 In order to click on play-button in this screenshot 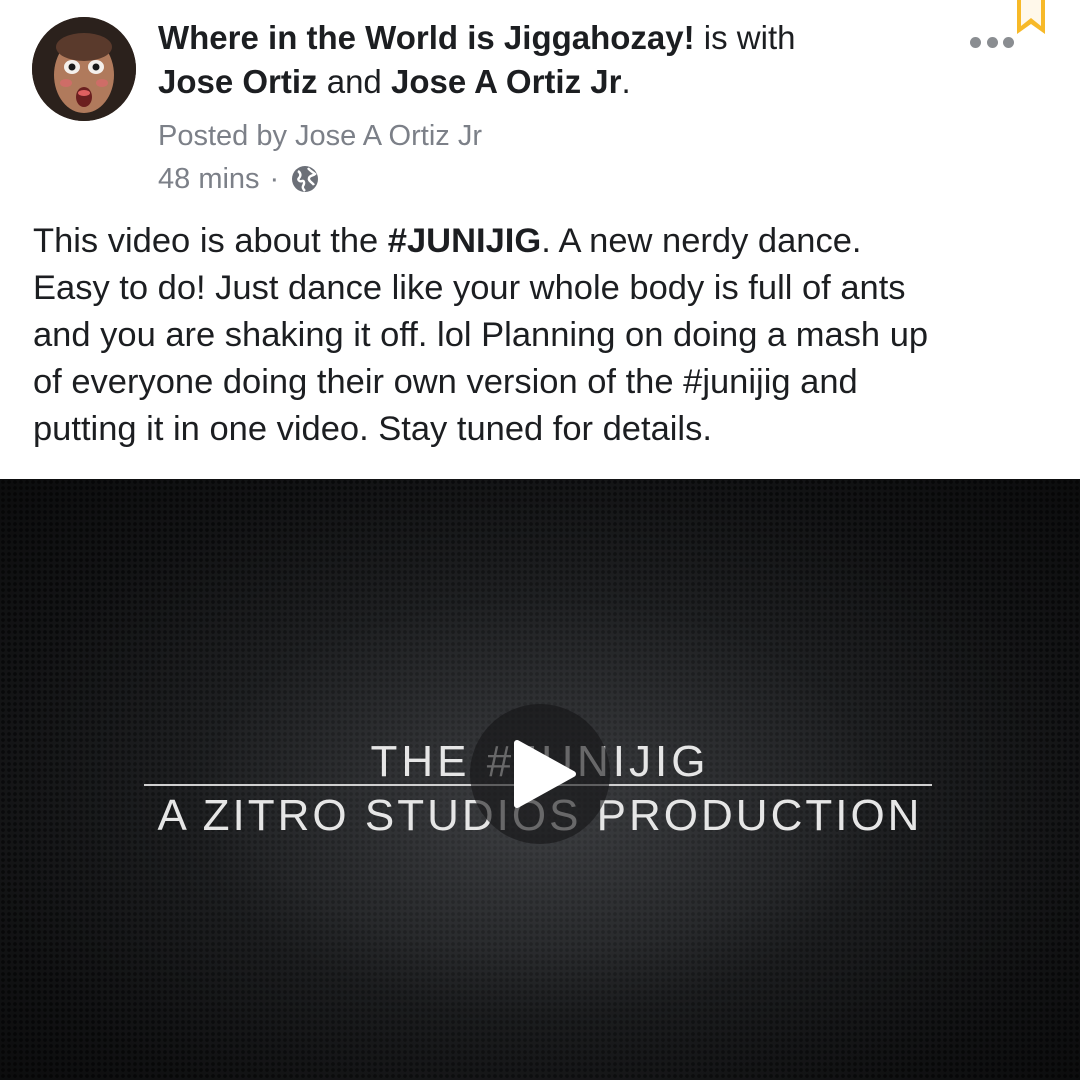, I will do `click(540, 774)`.